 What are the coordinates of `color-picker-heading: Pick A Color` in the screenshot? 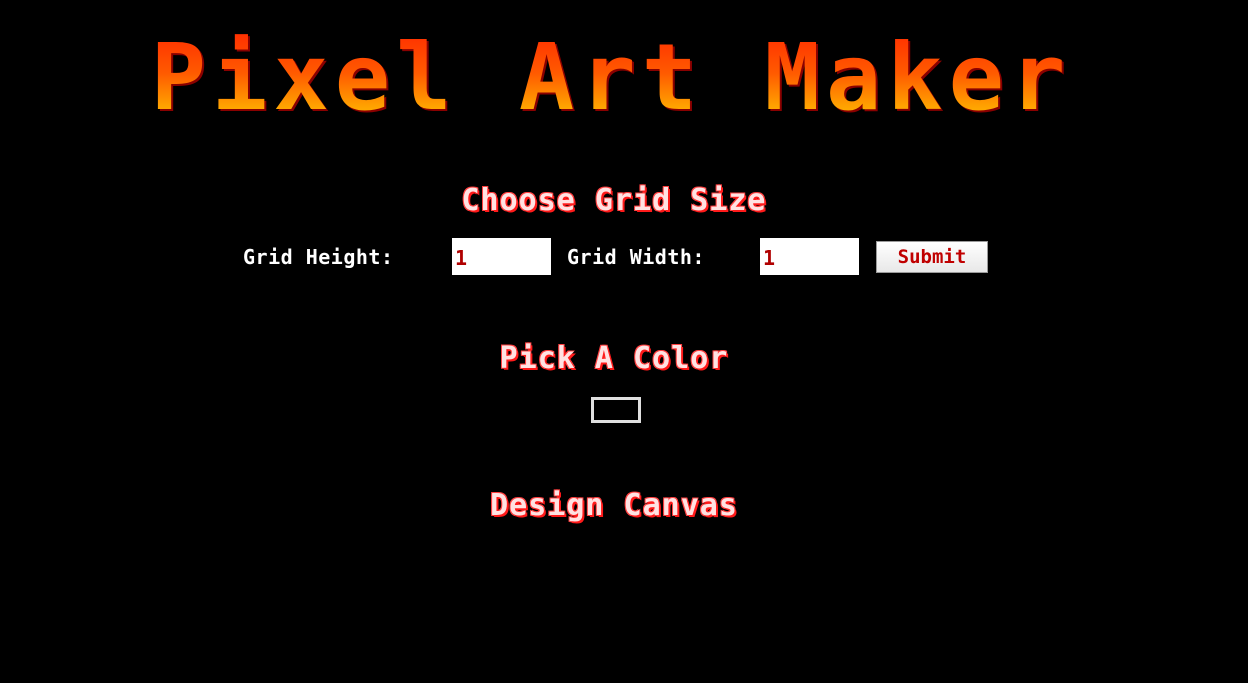 It's located at (614, 358).